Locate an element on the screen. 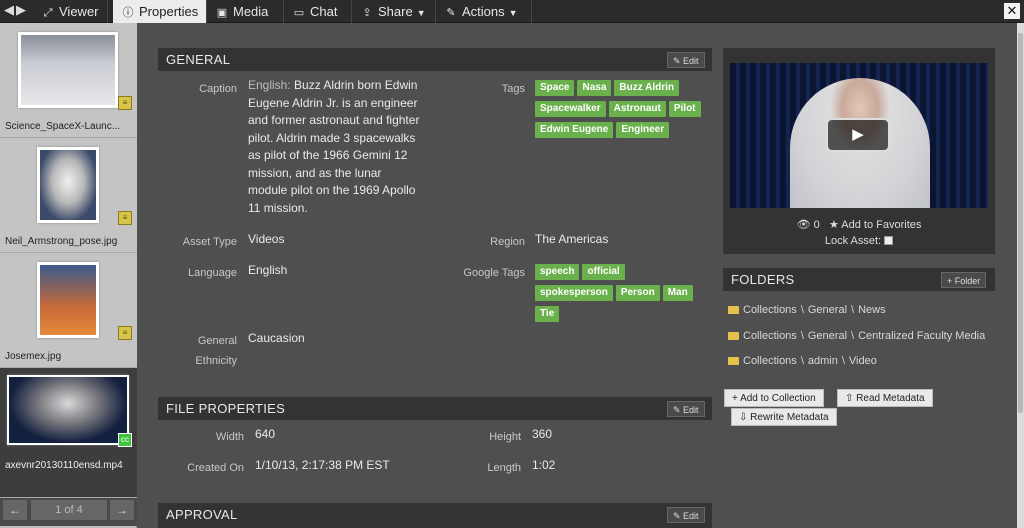  tag-chip: Pilot is located at coordinates (684, 109).